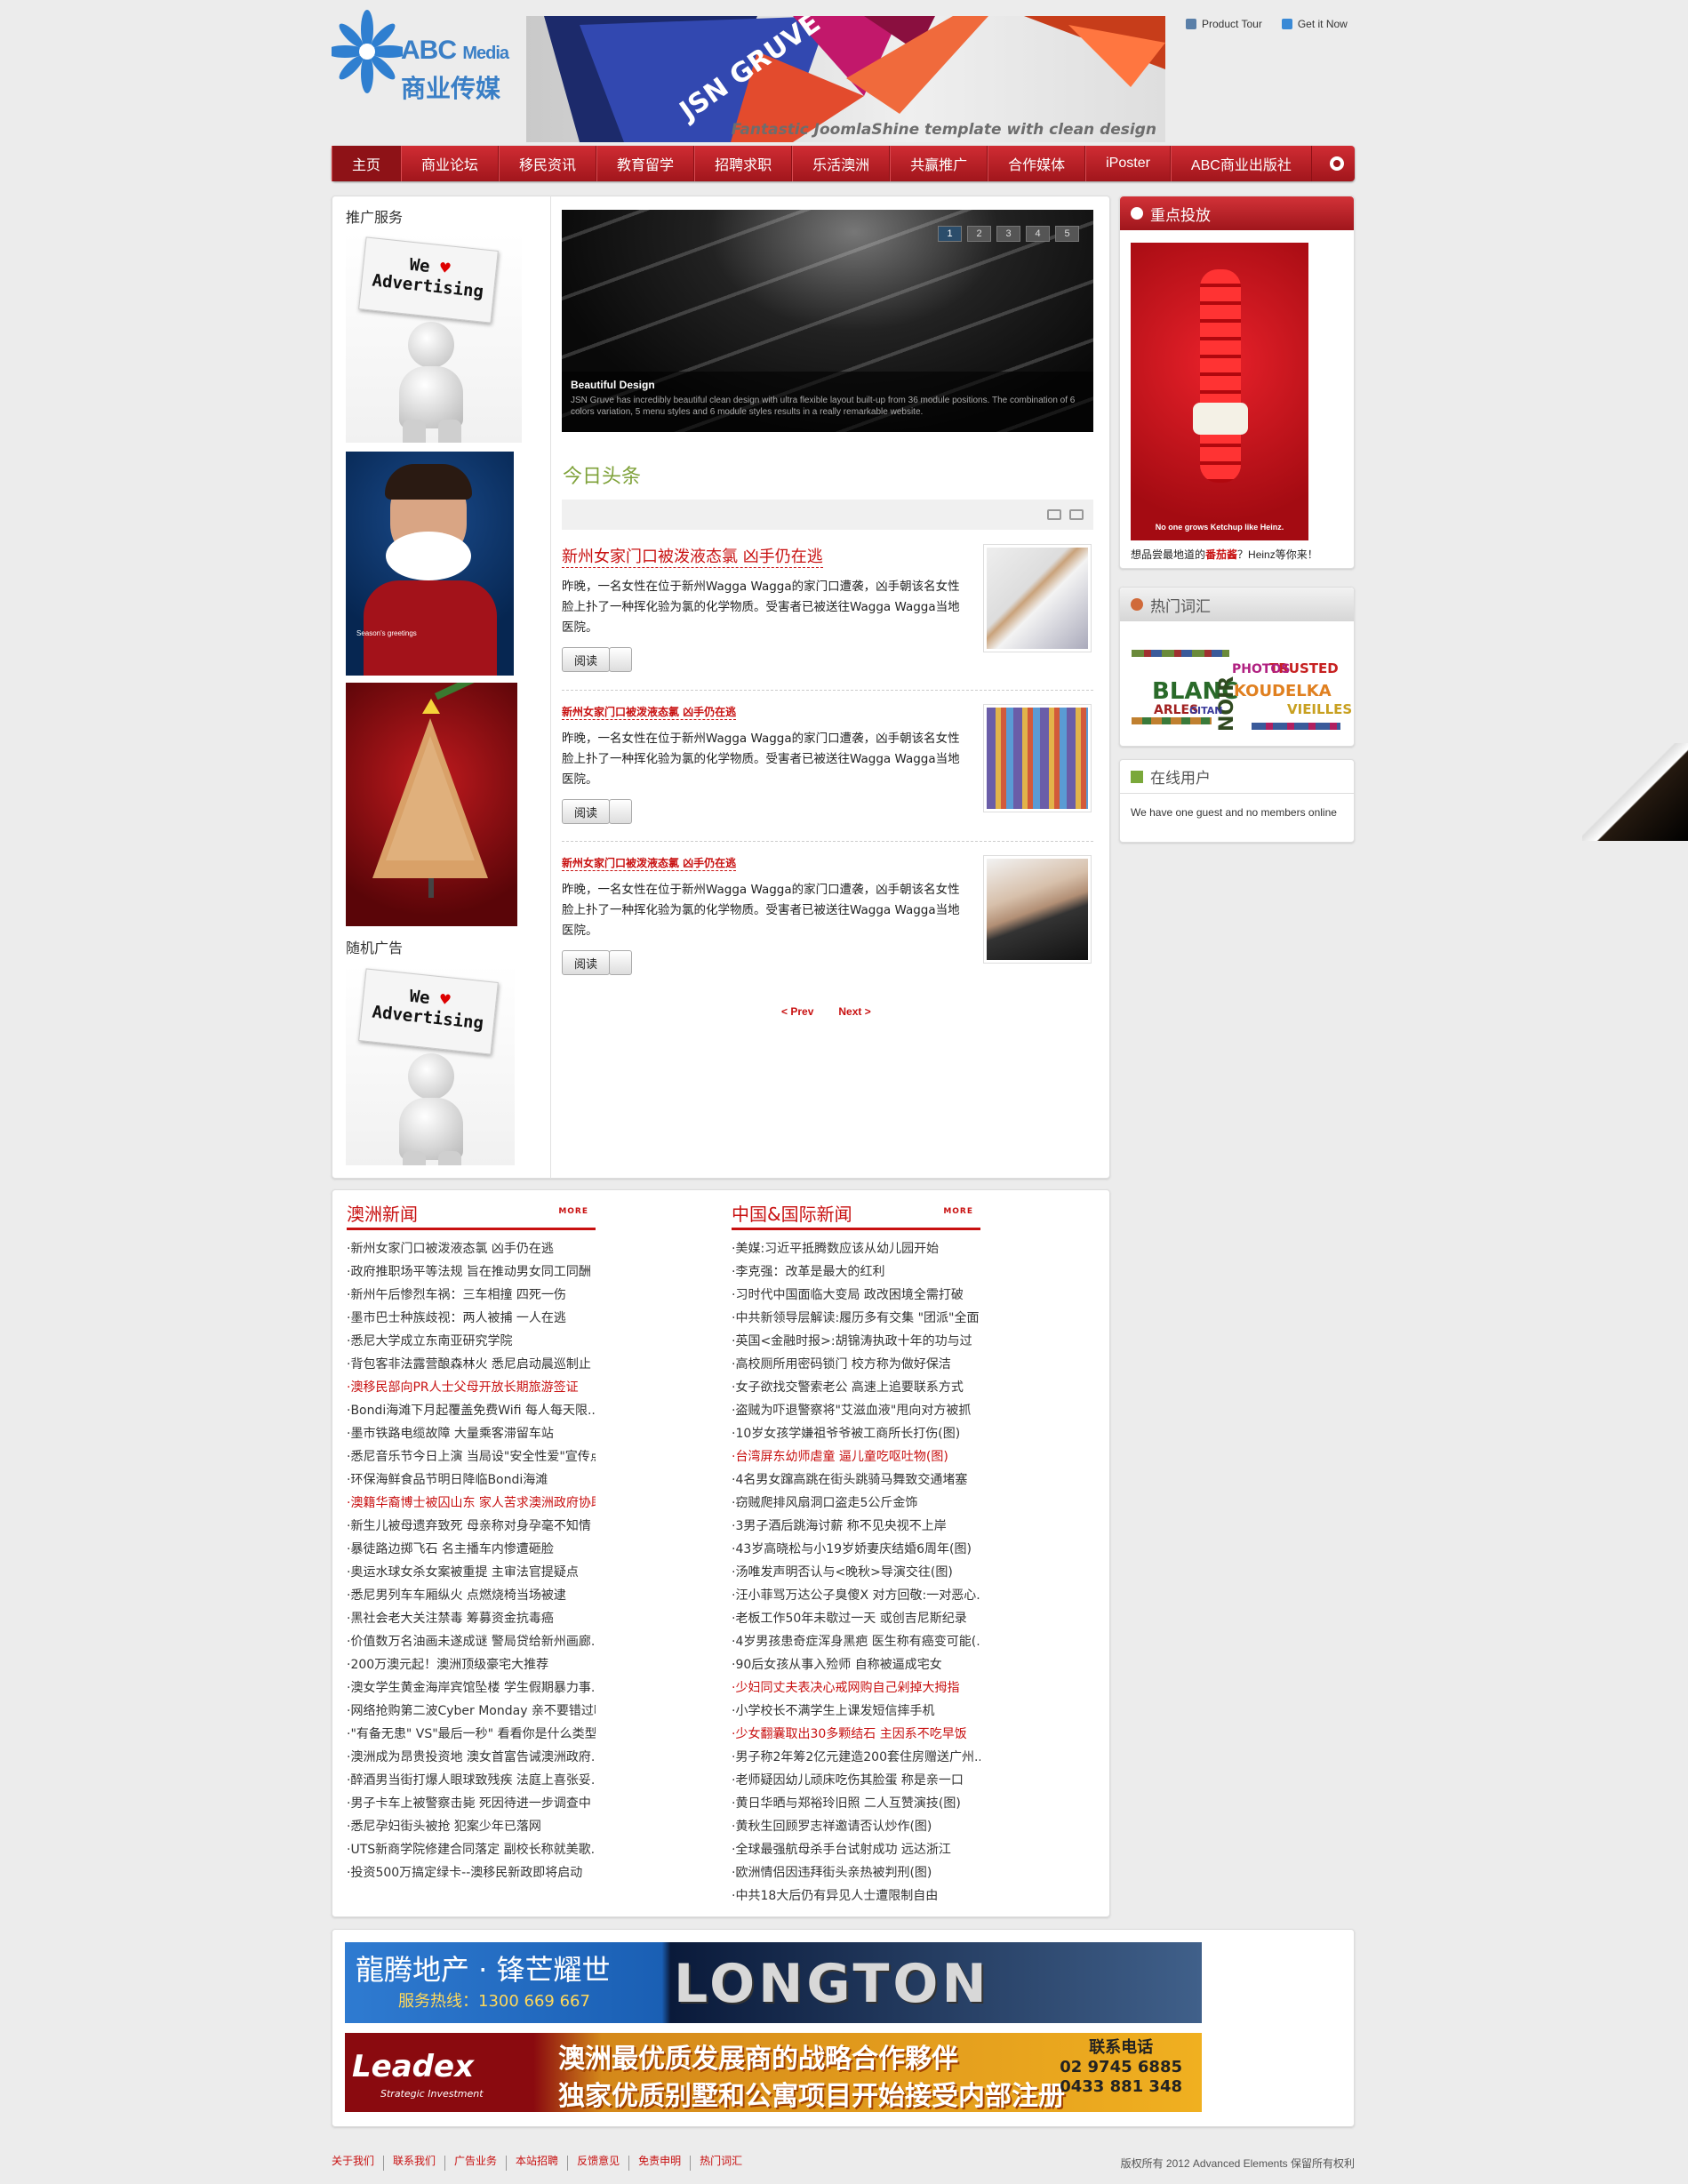  Describe the element at coordinates (856, 1688) in the screenshot. I see `news-item: ·少妇同丈夫表决心戒网购自己剁掉大拇指` at that location.